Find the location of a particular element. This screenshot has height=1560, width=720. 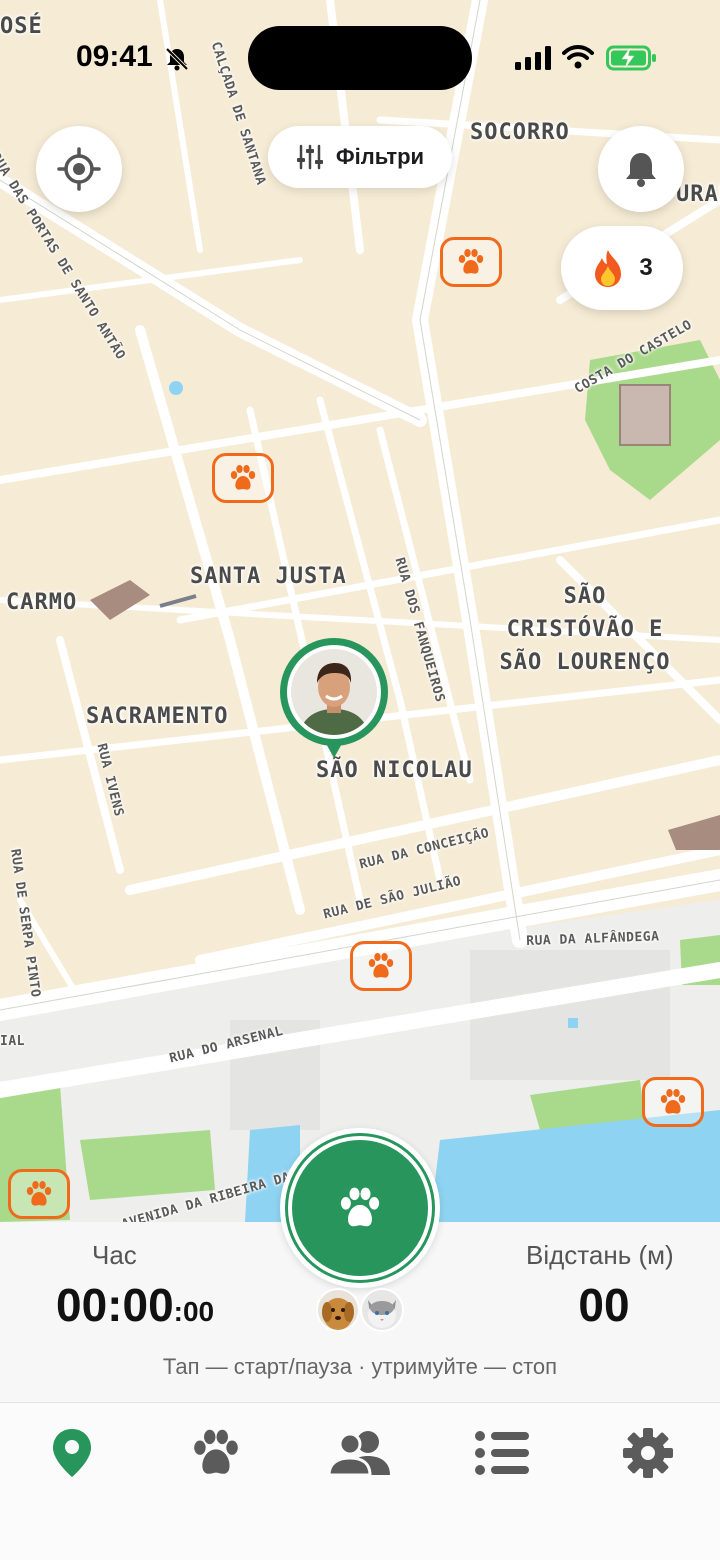

fire-icon is located at coordinates (608, 268).